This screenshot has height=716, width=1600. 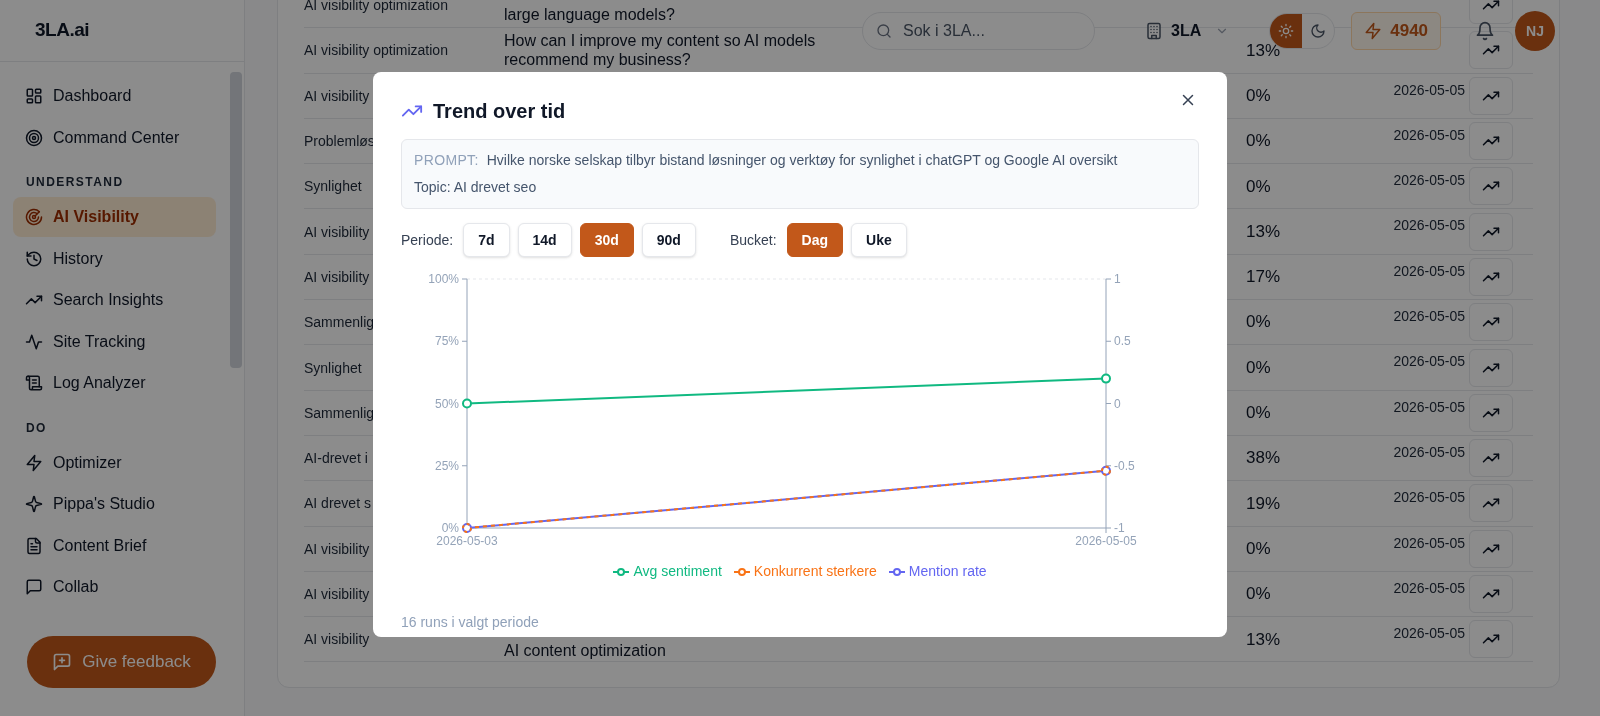 What do you see at coordinates (677, 571) in the screenshot?
I see `legend-label: Avg sentiment` at bounding box center [677, 571].